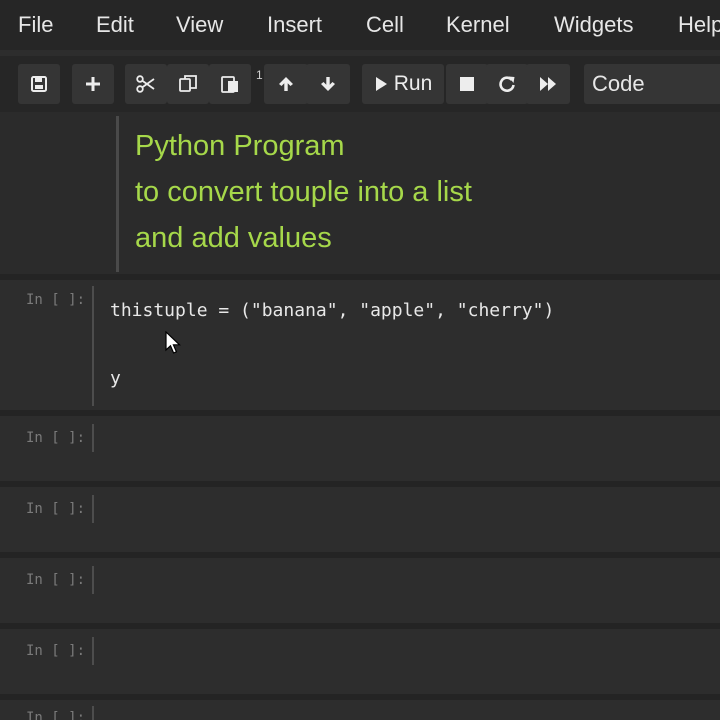 The image size is (720, 720). Describe the element at coordinates (233, 238) in the screenshot. I see `markdown-line-3: and add values` at that location.